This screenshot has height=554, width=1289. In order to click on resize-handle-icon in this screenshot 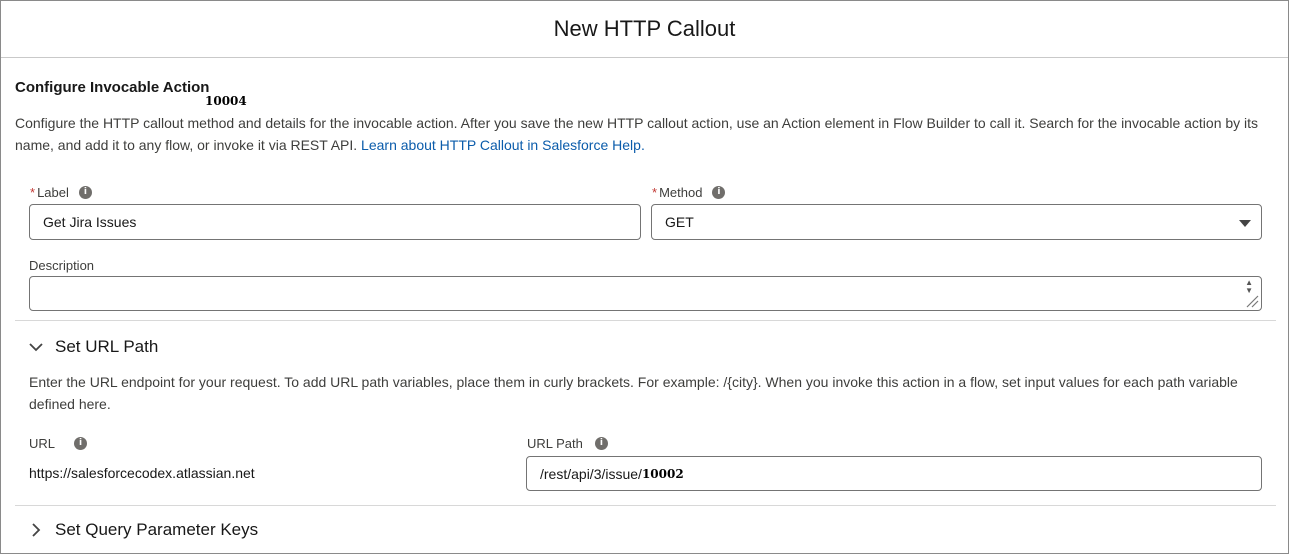, I will do `click(1251, 300)`.